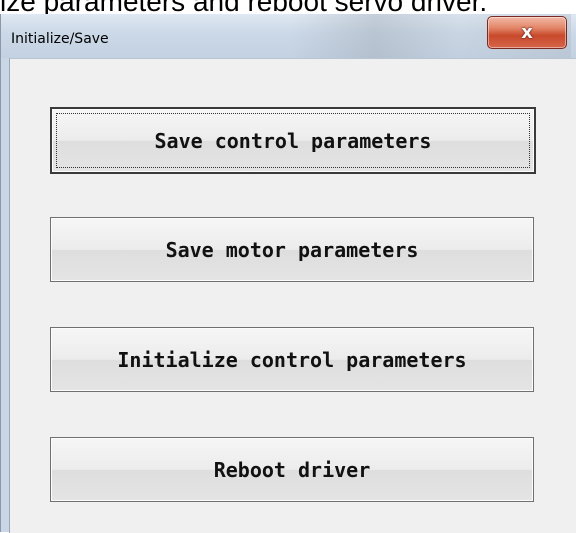 The height and width of the screenshot is (533, 576). Describe the element at coordinates (60, 39) in the screenshot. I see `window-title: Initialize/Save` at that location.